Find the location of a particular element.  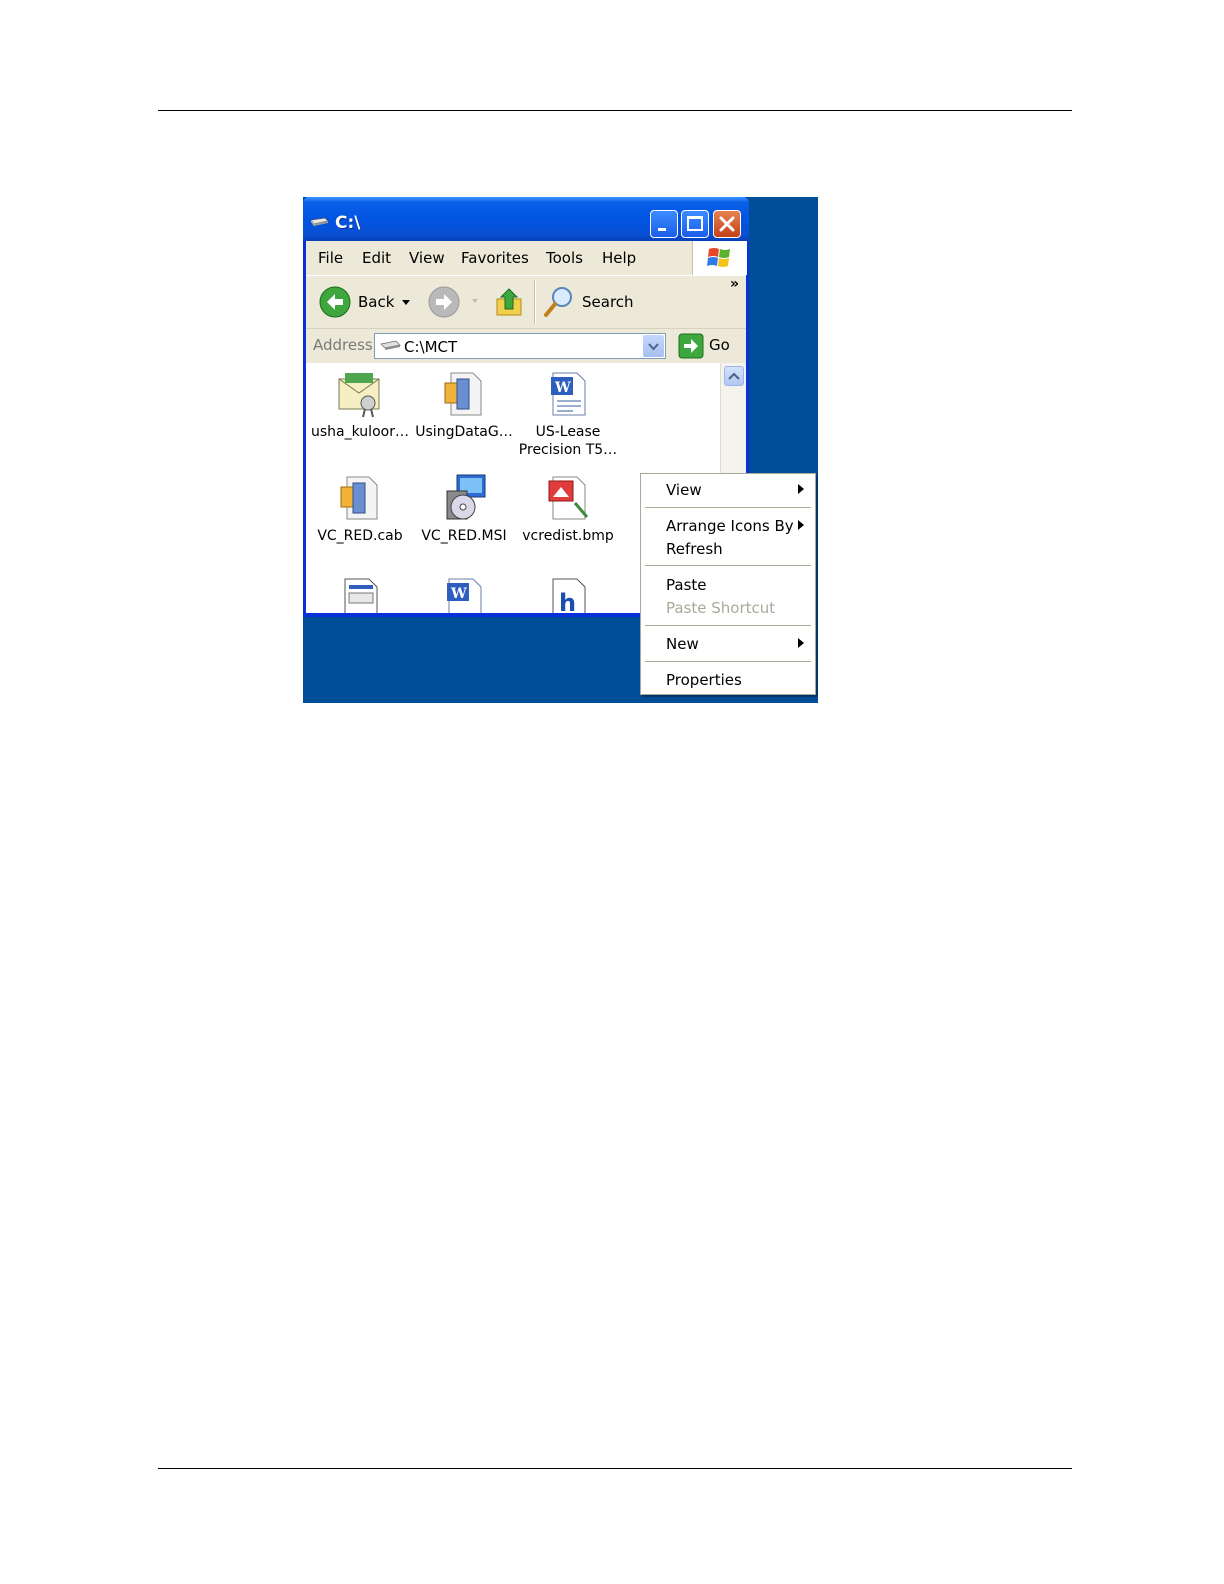

file-item: vcredist.bmp is located at coordinates (568, 509).